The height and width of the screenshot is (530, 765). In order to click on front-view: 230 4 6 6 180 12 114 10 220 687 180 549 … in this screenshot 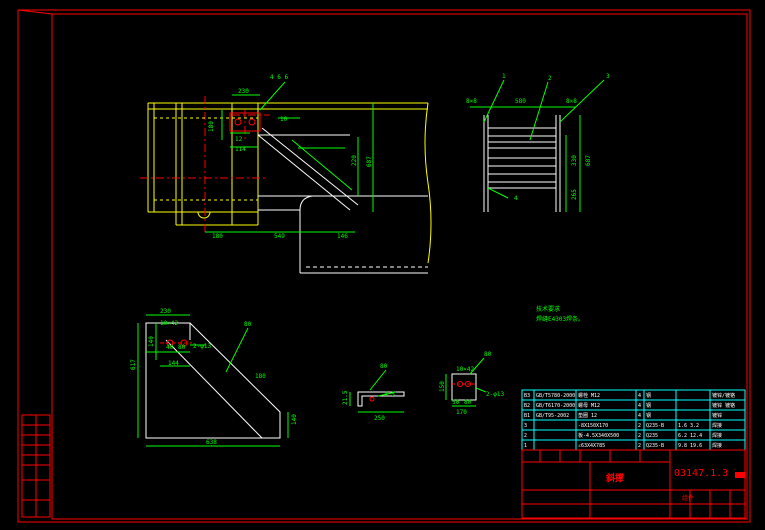, I will do `click(286, 174)`.